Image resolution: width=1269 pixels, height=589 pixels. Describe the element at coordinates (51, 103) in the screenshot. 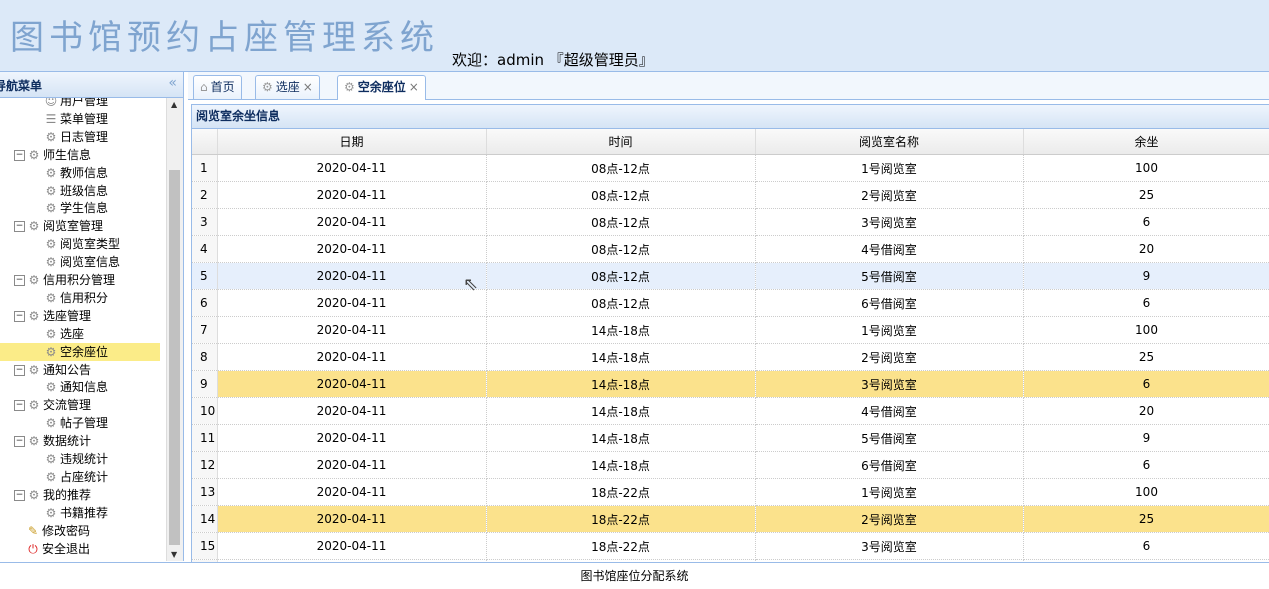

I see `users-icon: ☺` at that location.